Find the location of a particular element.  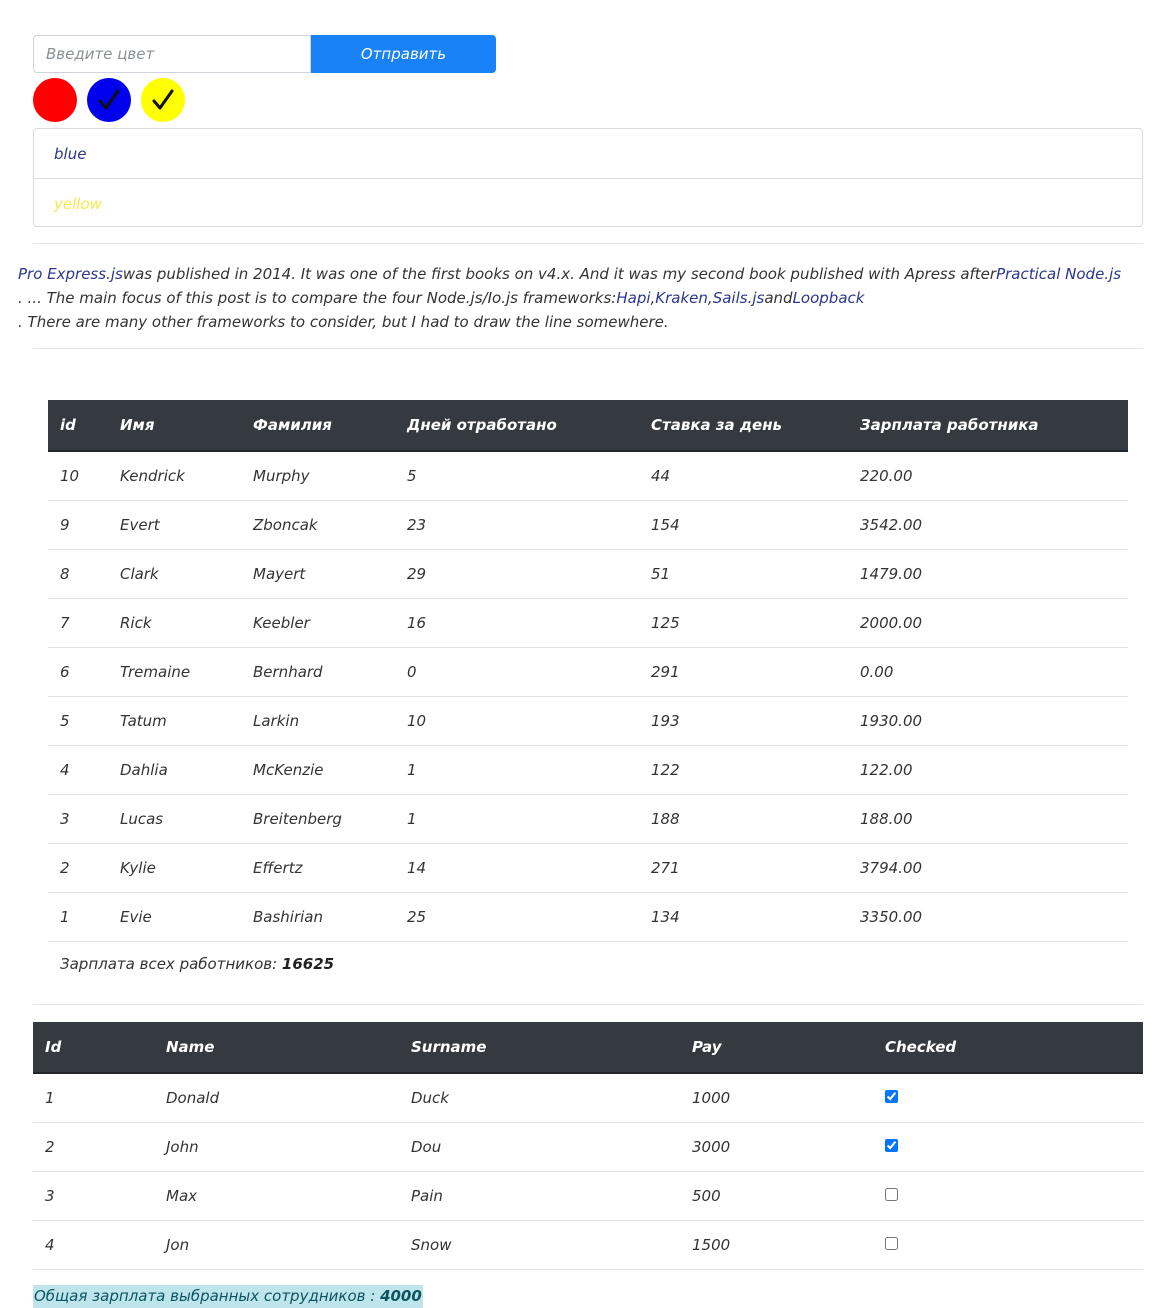

cell-pay: 1500 is located at coordinates (776, 1245).